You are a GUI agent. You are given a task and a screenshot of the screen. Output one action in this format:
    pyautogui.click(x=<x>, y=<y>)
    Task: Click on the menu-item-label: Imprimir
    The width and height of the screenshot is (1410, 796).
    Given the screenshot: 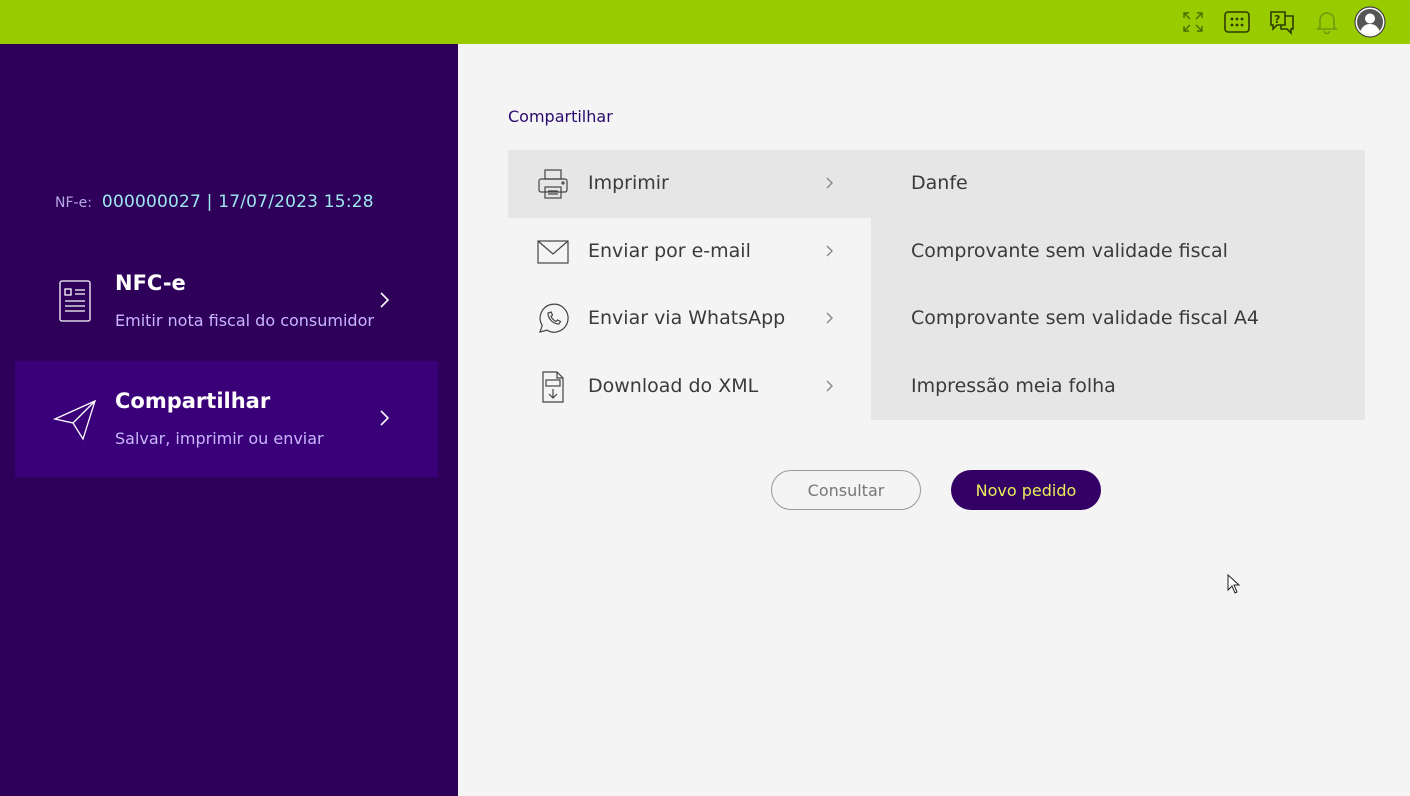 What is the action you would take?
    pyautogui.click(x=628, y=183)
    